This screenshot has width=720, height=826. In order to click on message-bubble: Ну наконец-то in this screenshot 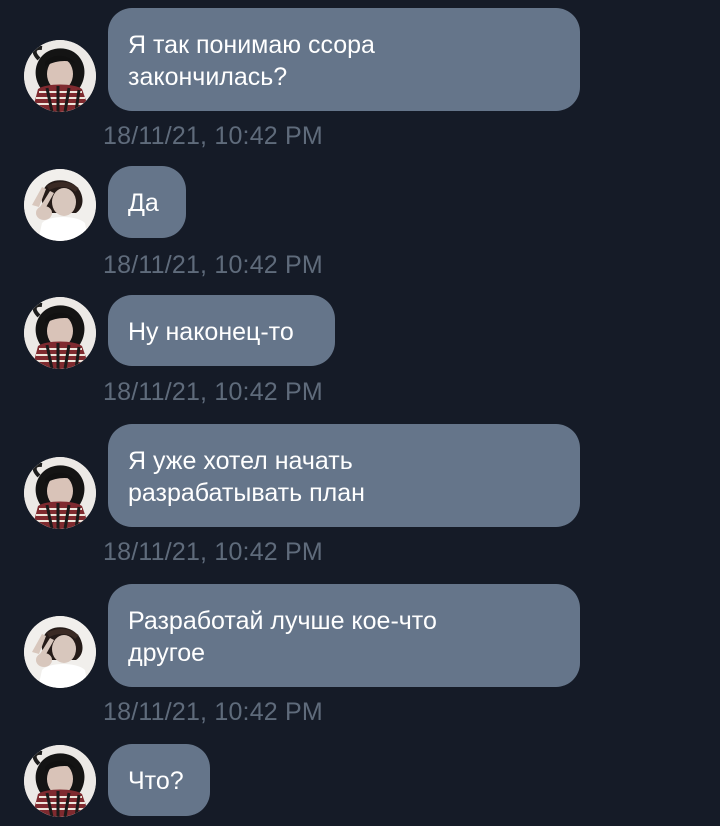, I will do `click(221, 330)`.